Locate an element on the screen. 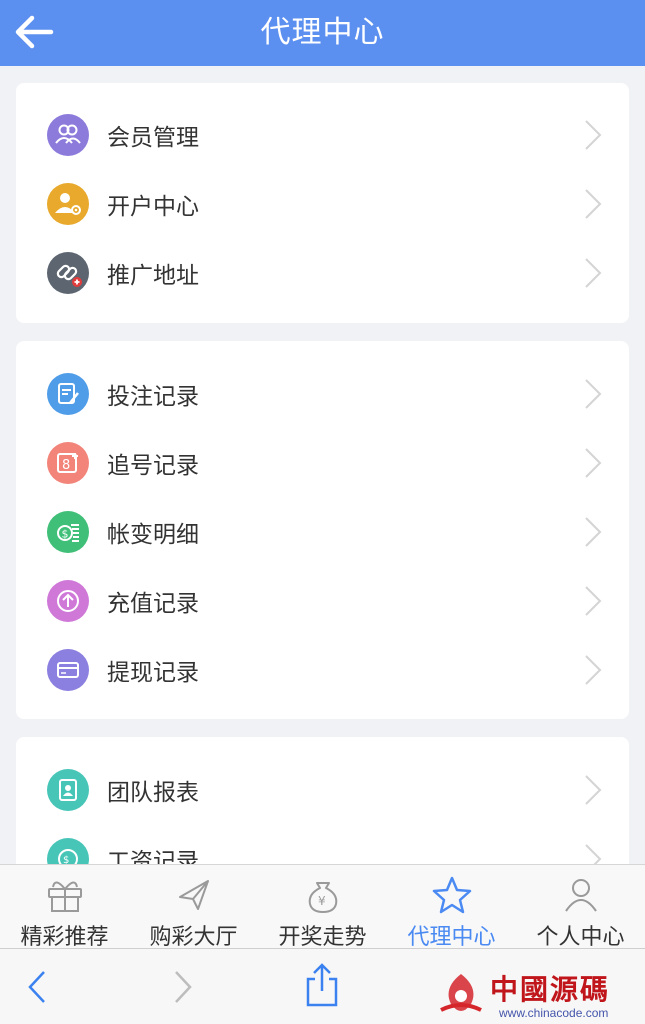 The height and width of the screenshot is (1024, 645). menu-item-label: 工资记录 is located at coordinates (153, 856).